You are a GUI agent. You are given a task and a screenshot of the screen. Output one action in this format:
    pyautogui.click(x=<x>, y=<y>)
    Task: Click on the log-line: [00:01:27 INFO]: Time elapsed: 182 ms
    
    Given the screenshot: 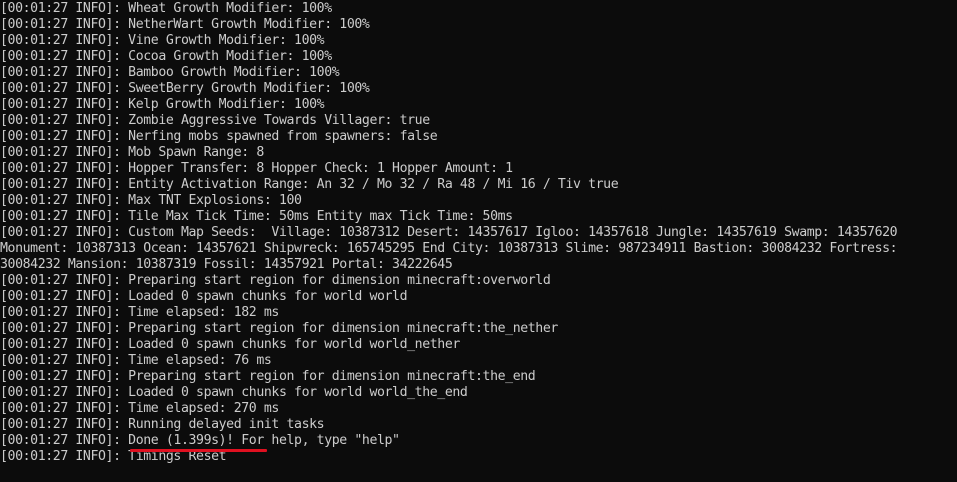 What is the action you would take?
    pyautogui.click(x=139, y=312)
    